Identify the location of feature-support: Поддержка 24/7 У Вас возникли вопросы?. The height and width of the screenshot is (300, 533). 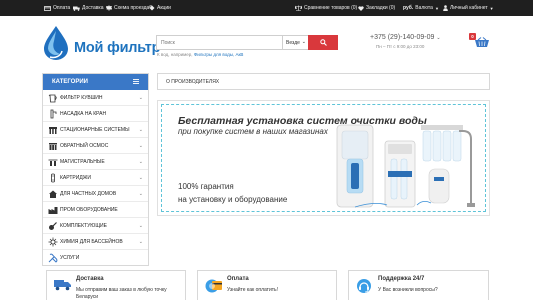
(418, 285).